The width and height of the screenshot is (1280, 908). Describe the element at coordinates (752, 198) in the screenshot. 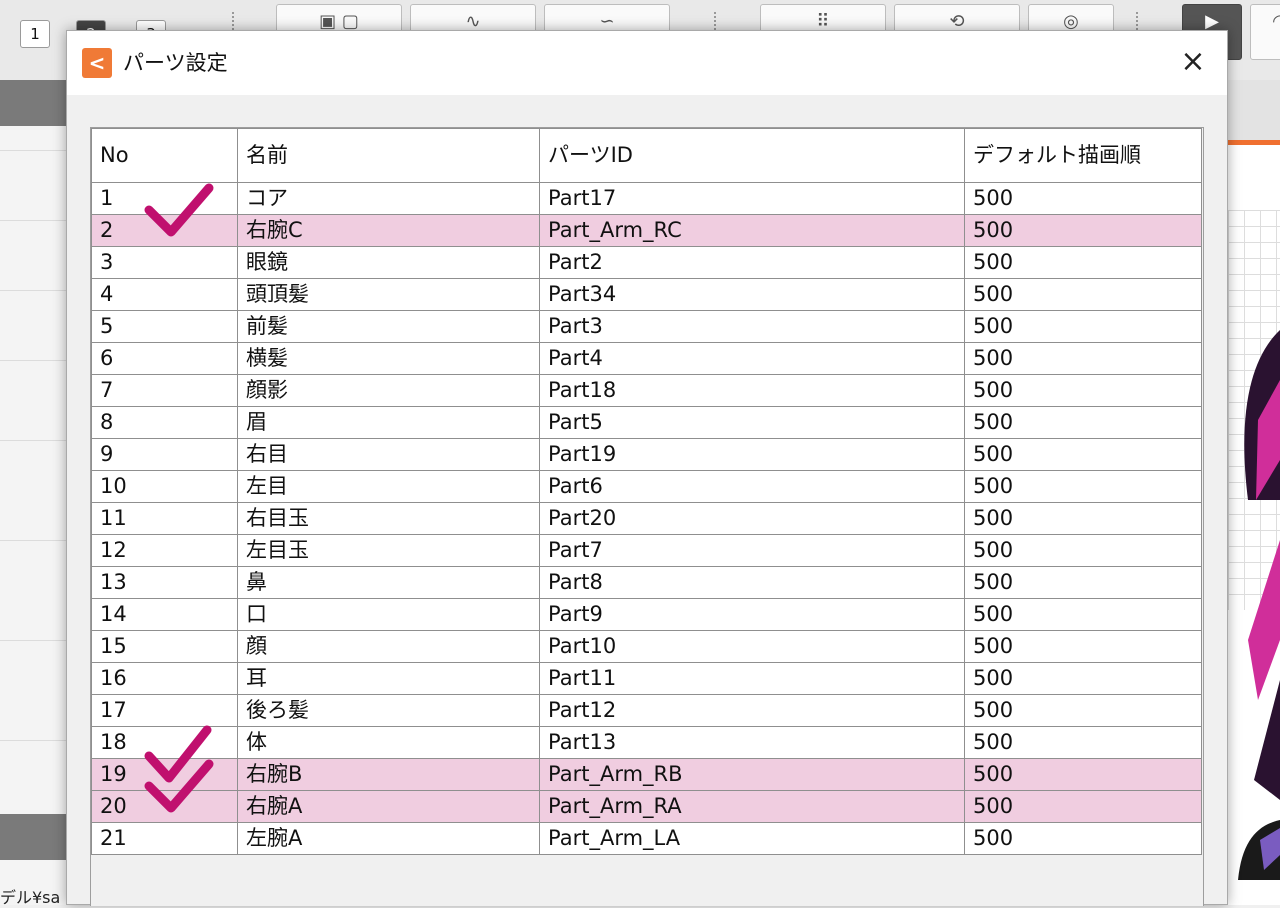

I see `cell-part-id: Part17` at that location.